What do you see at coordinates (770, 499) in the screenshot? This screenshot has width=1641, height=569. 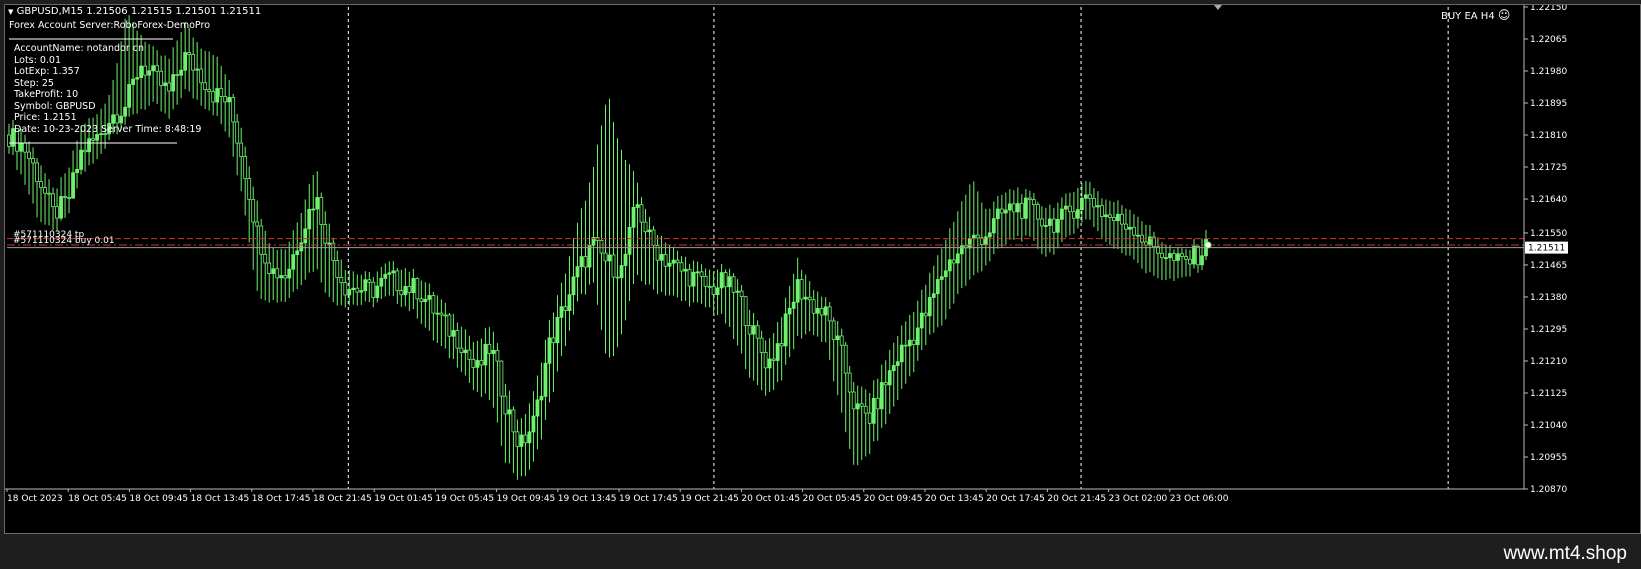 I see `x-tick-label: 20 Oct 01:45` at bounding box center [770, 499].